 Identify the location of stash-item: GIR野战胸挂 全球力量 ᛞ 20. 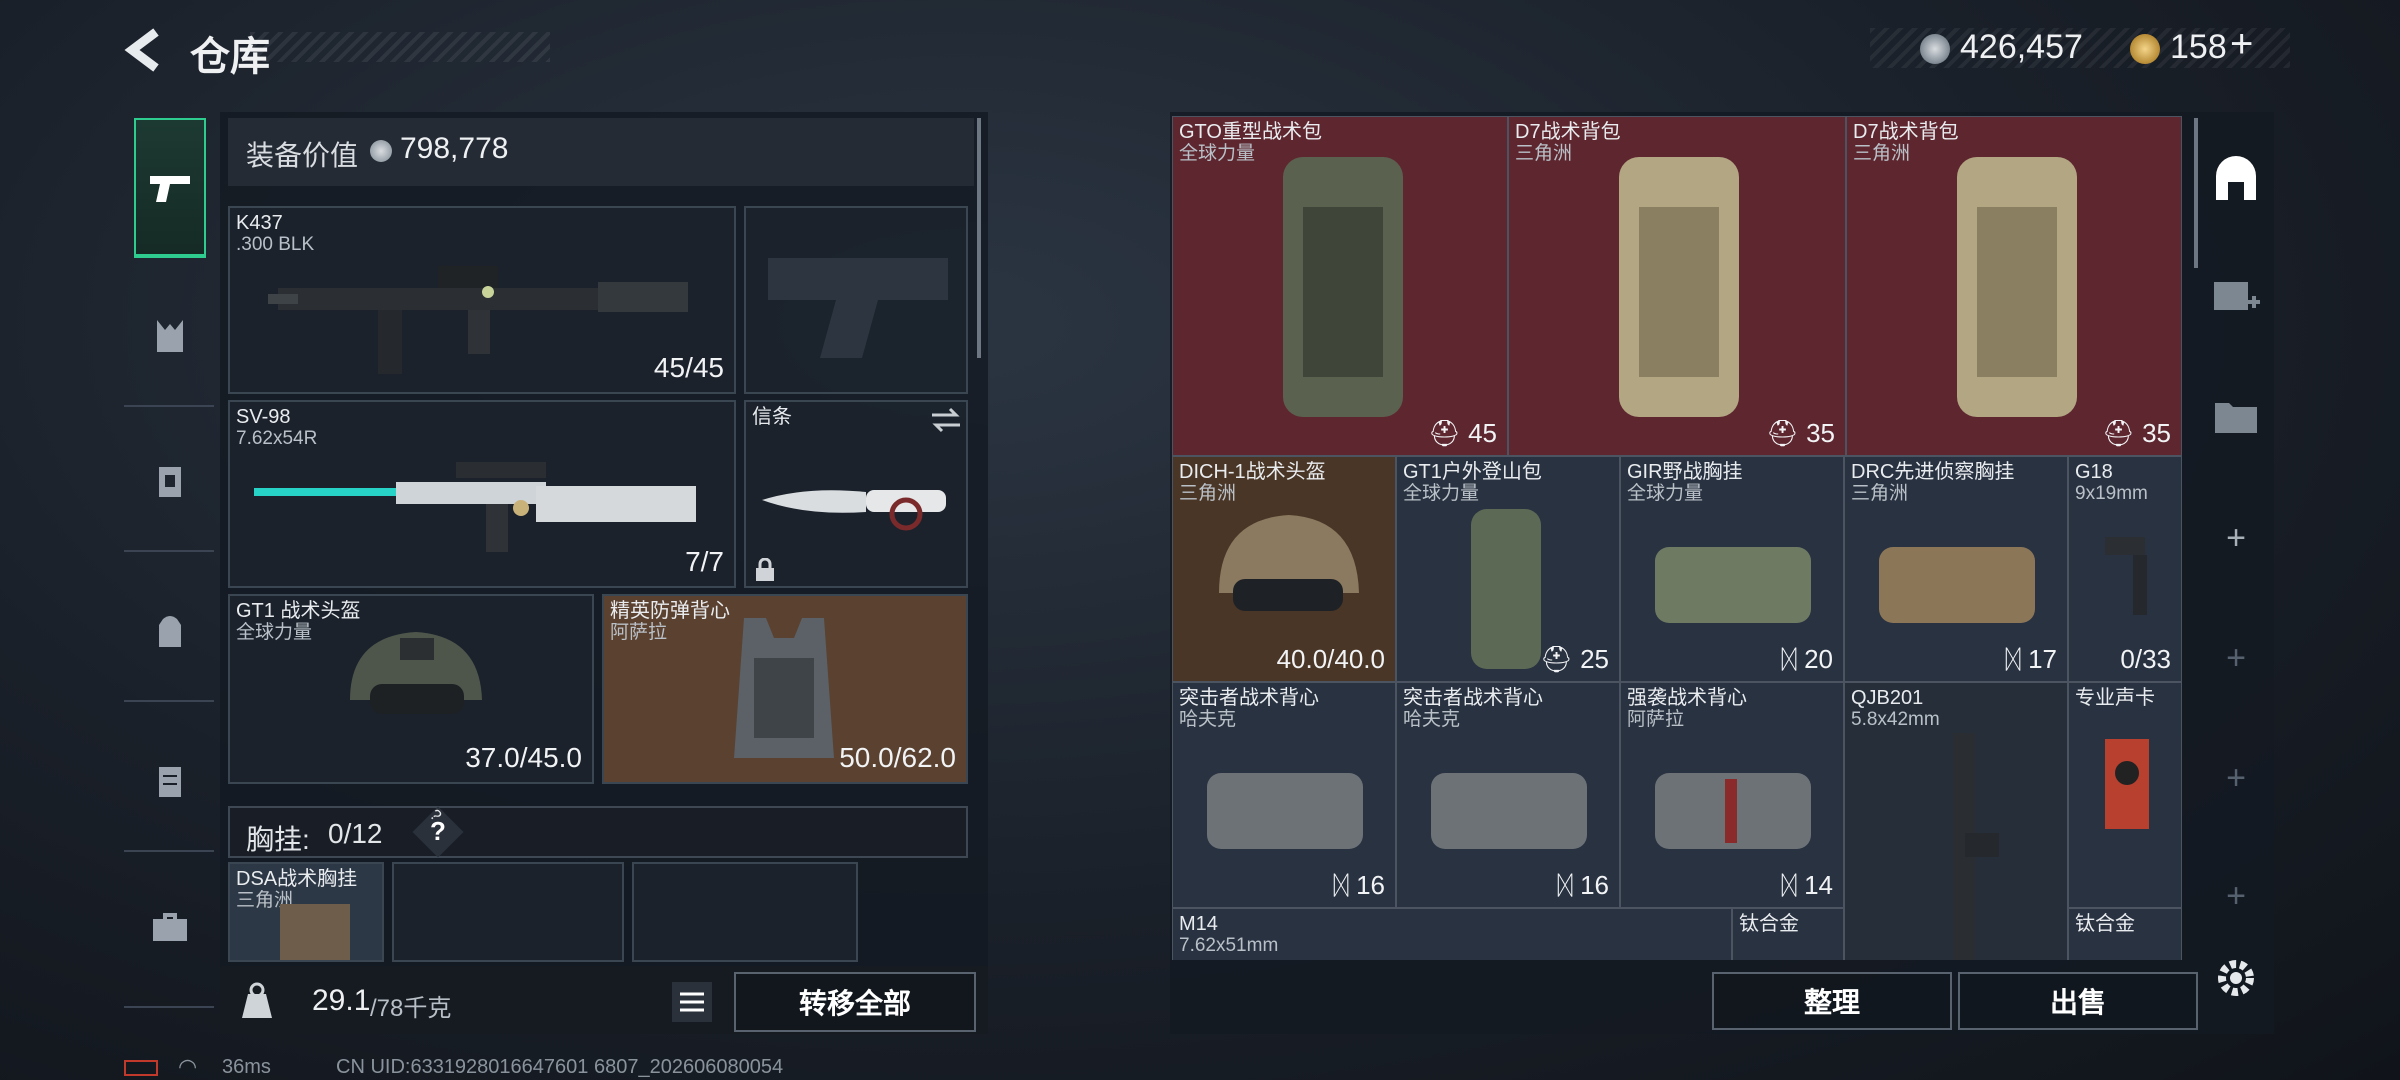
(1732, 569).